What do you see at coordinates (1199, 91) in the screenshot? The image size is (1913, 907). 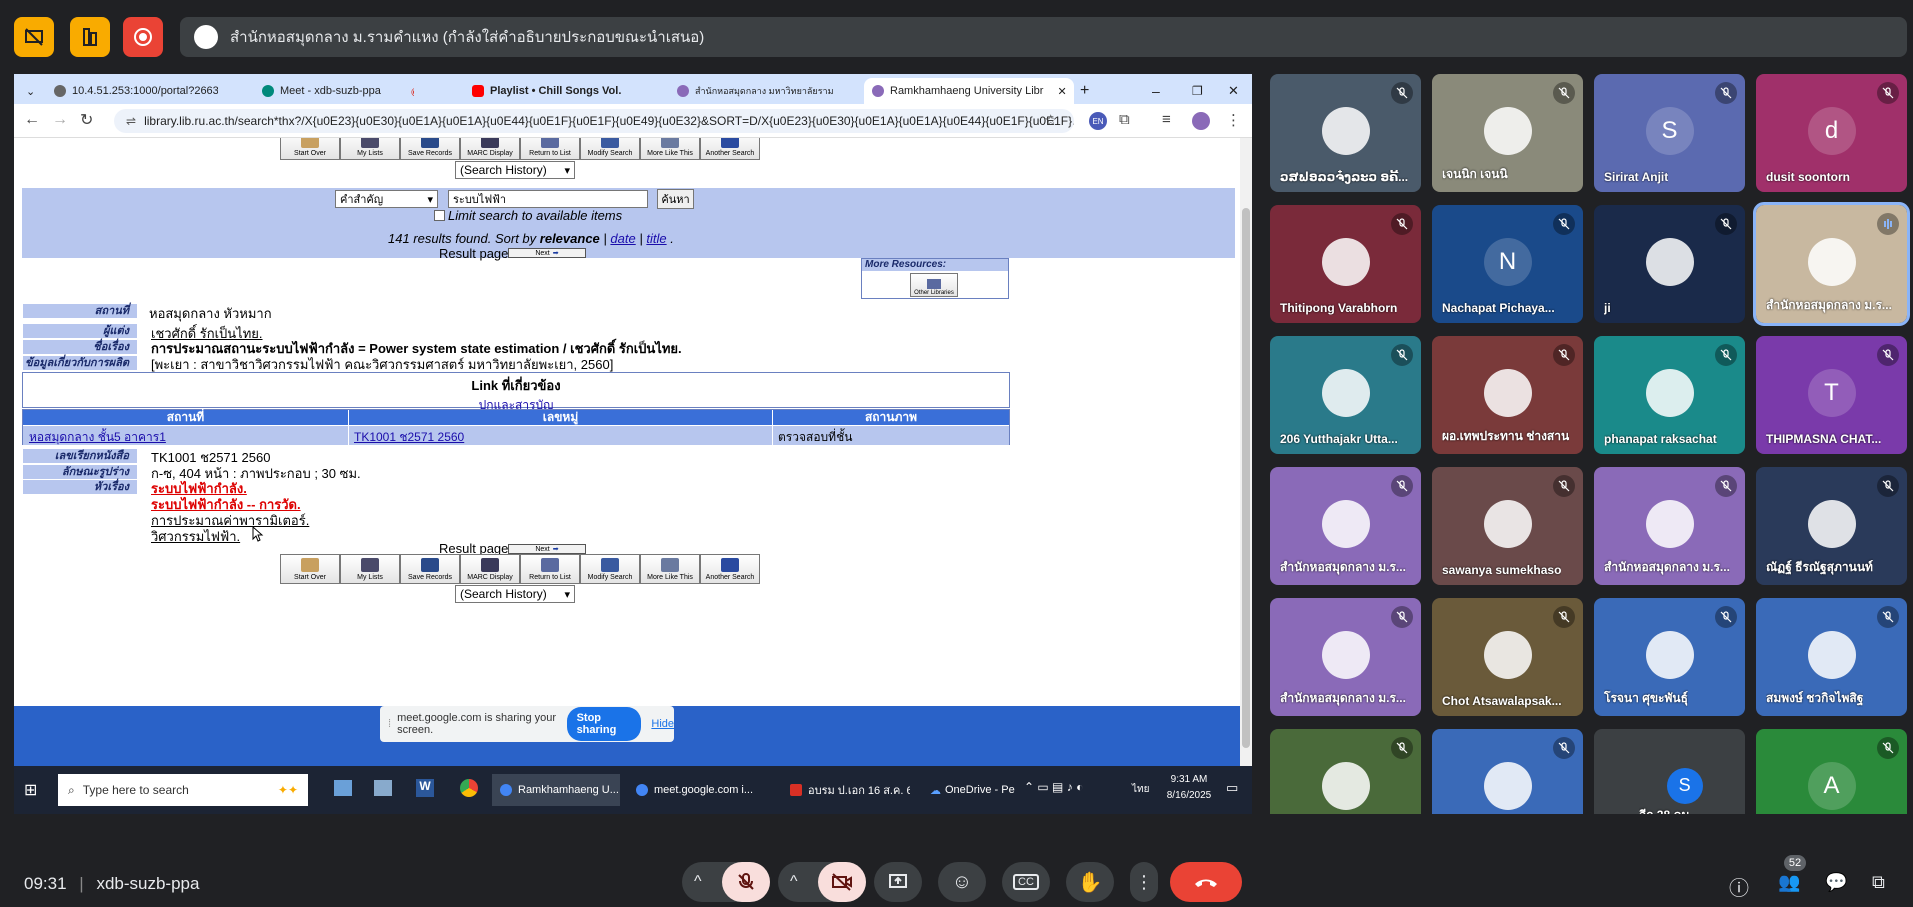 I see `restore-icon: ❐` at bounding box center [1199, 91].